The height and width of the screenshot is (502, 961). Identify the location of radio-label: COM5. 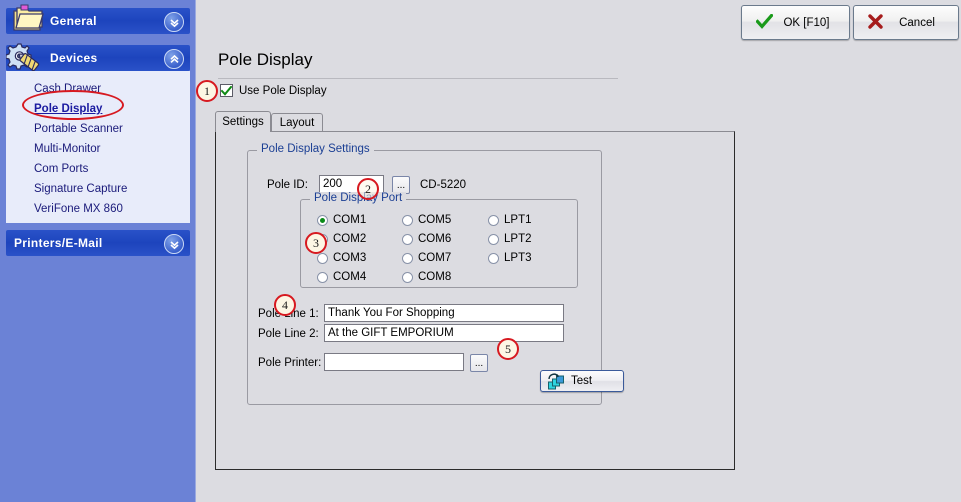
(435, 220).